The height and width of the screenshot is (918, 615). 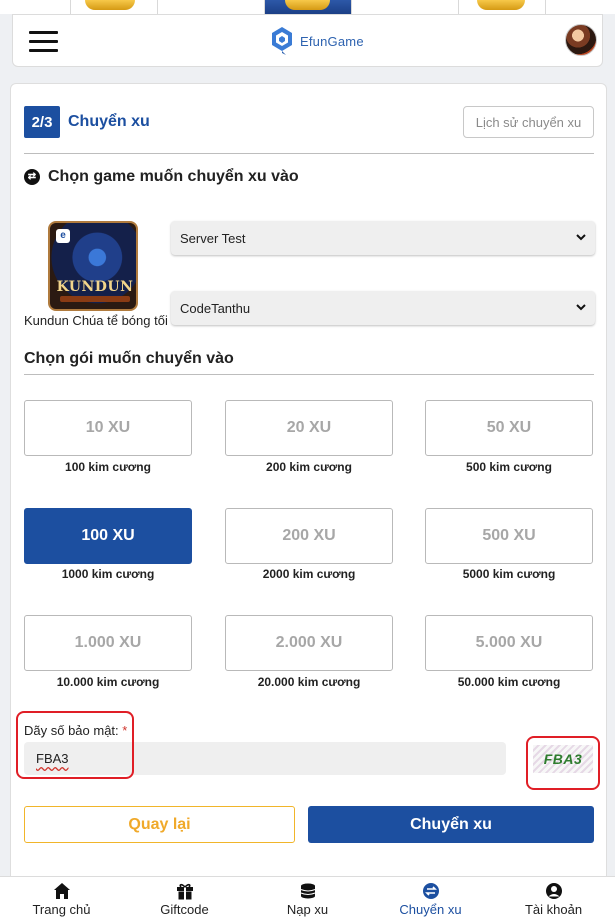 What do you see at coordinates (581, 40) in the screenshot?
I see `user-avatar` at bounding box center [581, 40].